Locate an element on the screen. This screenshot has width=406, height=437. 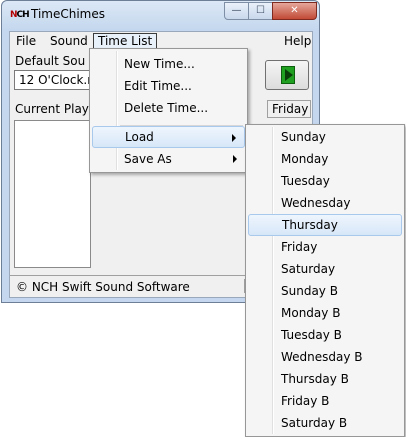
submenu-item-friday-b: Friday B is located at coordinates (325, 401).